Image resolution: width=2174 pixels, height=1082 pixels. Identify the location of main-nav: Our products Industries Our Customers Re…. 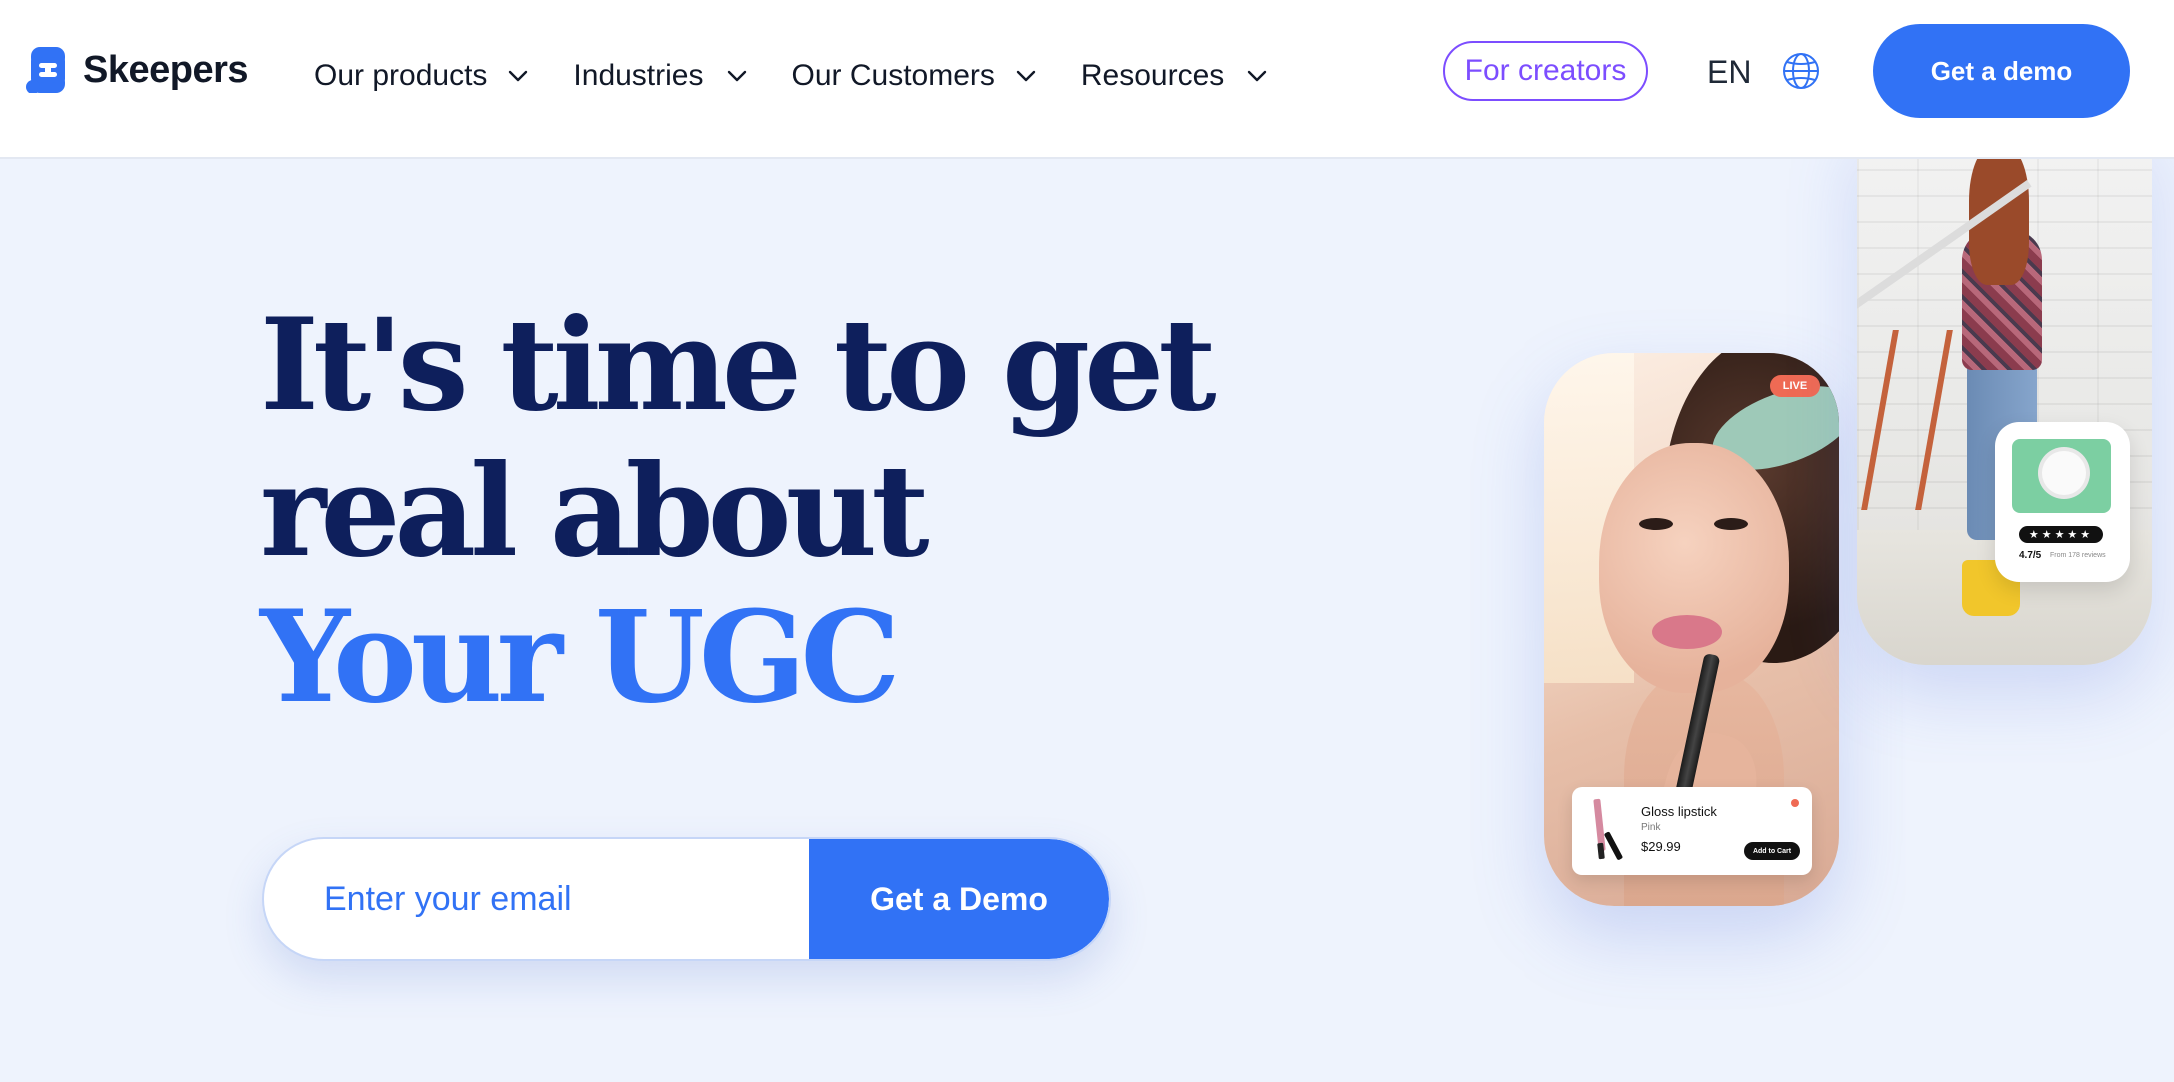
(813, 76).